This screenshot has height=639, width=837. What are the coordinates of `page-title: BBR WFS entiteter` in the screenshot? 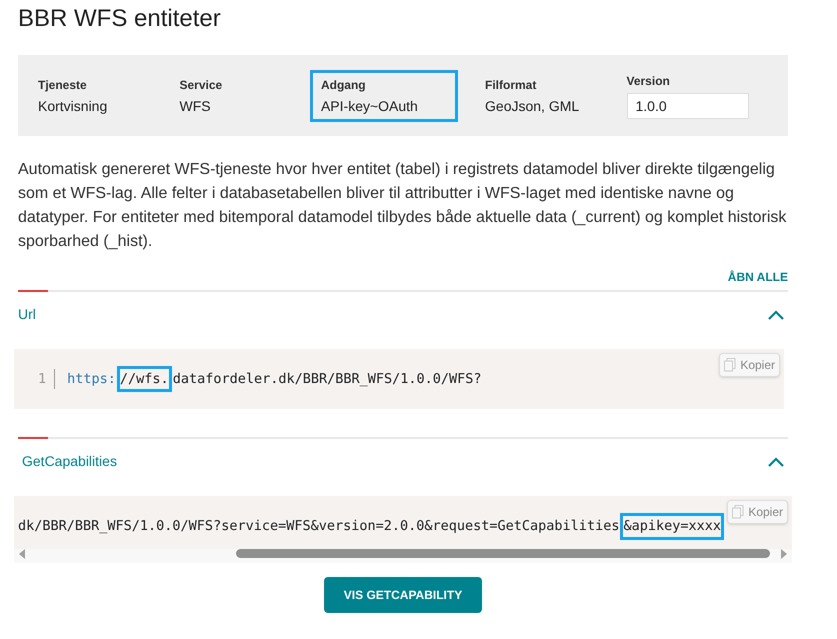 It's located at (120, 19).